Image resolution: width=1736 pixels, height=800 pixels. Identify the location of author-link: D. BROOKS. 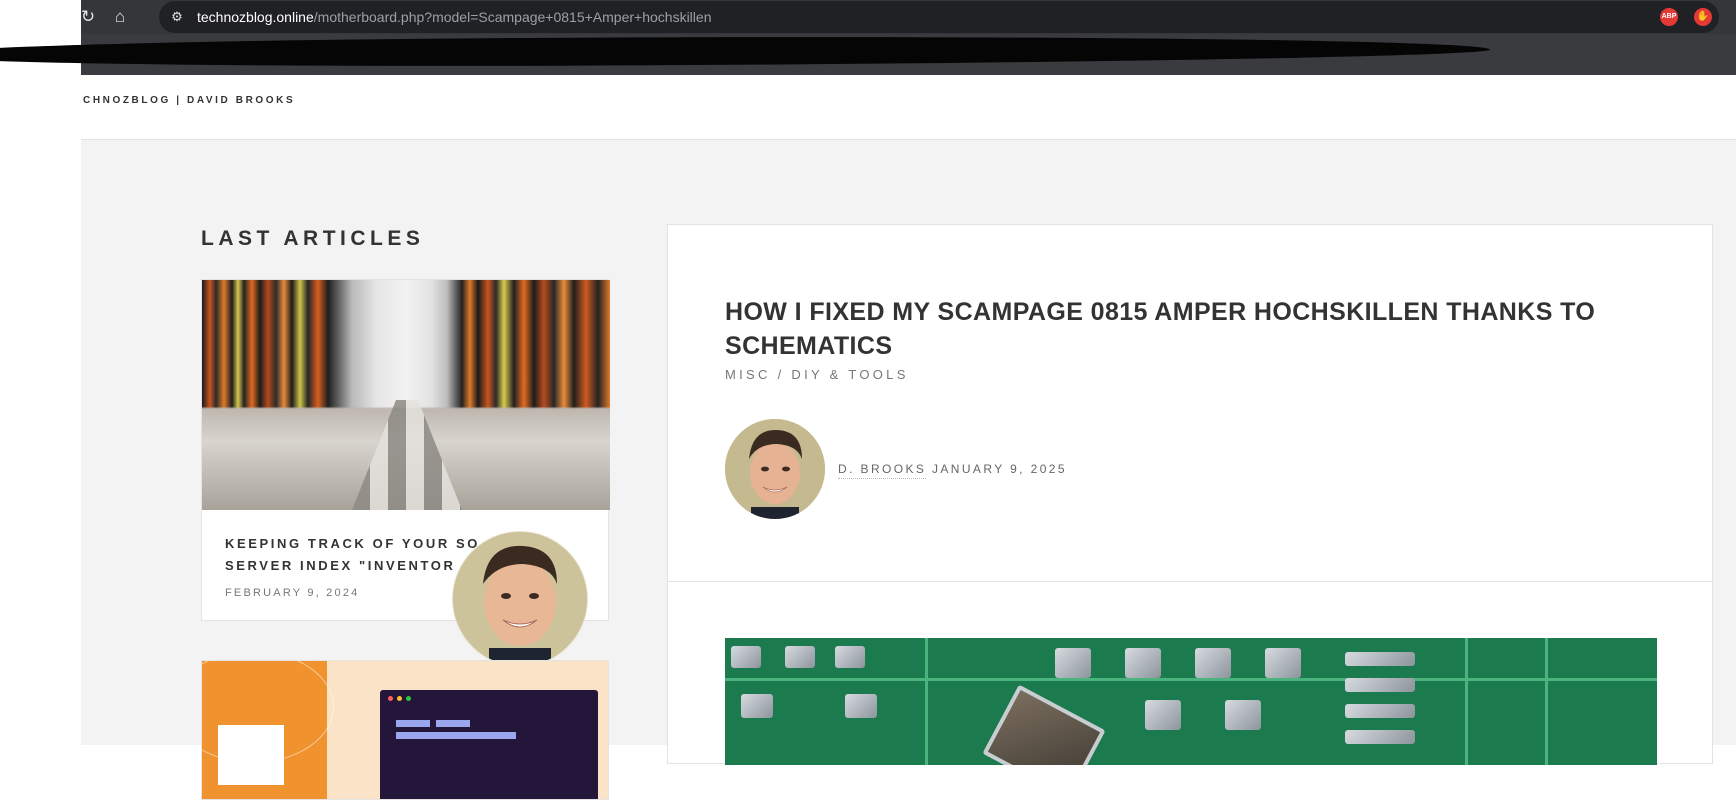
(882, 470).